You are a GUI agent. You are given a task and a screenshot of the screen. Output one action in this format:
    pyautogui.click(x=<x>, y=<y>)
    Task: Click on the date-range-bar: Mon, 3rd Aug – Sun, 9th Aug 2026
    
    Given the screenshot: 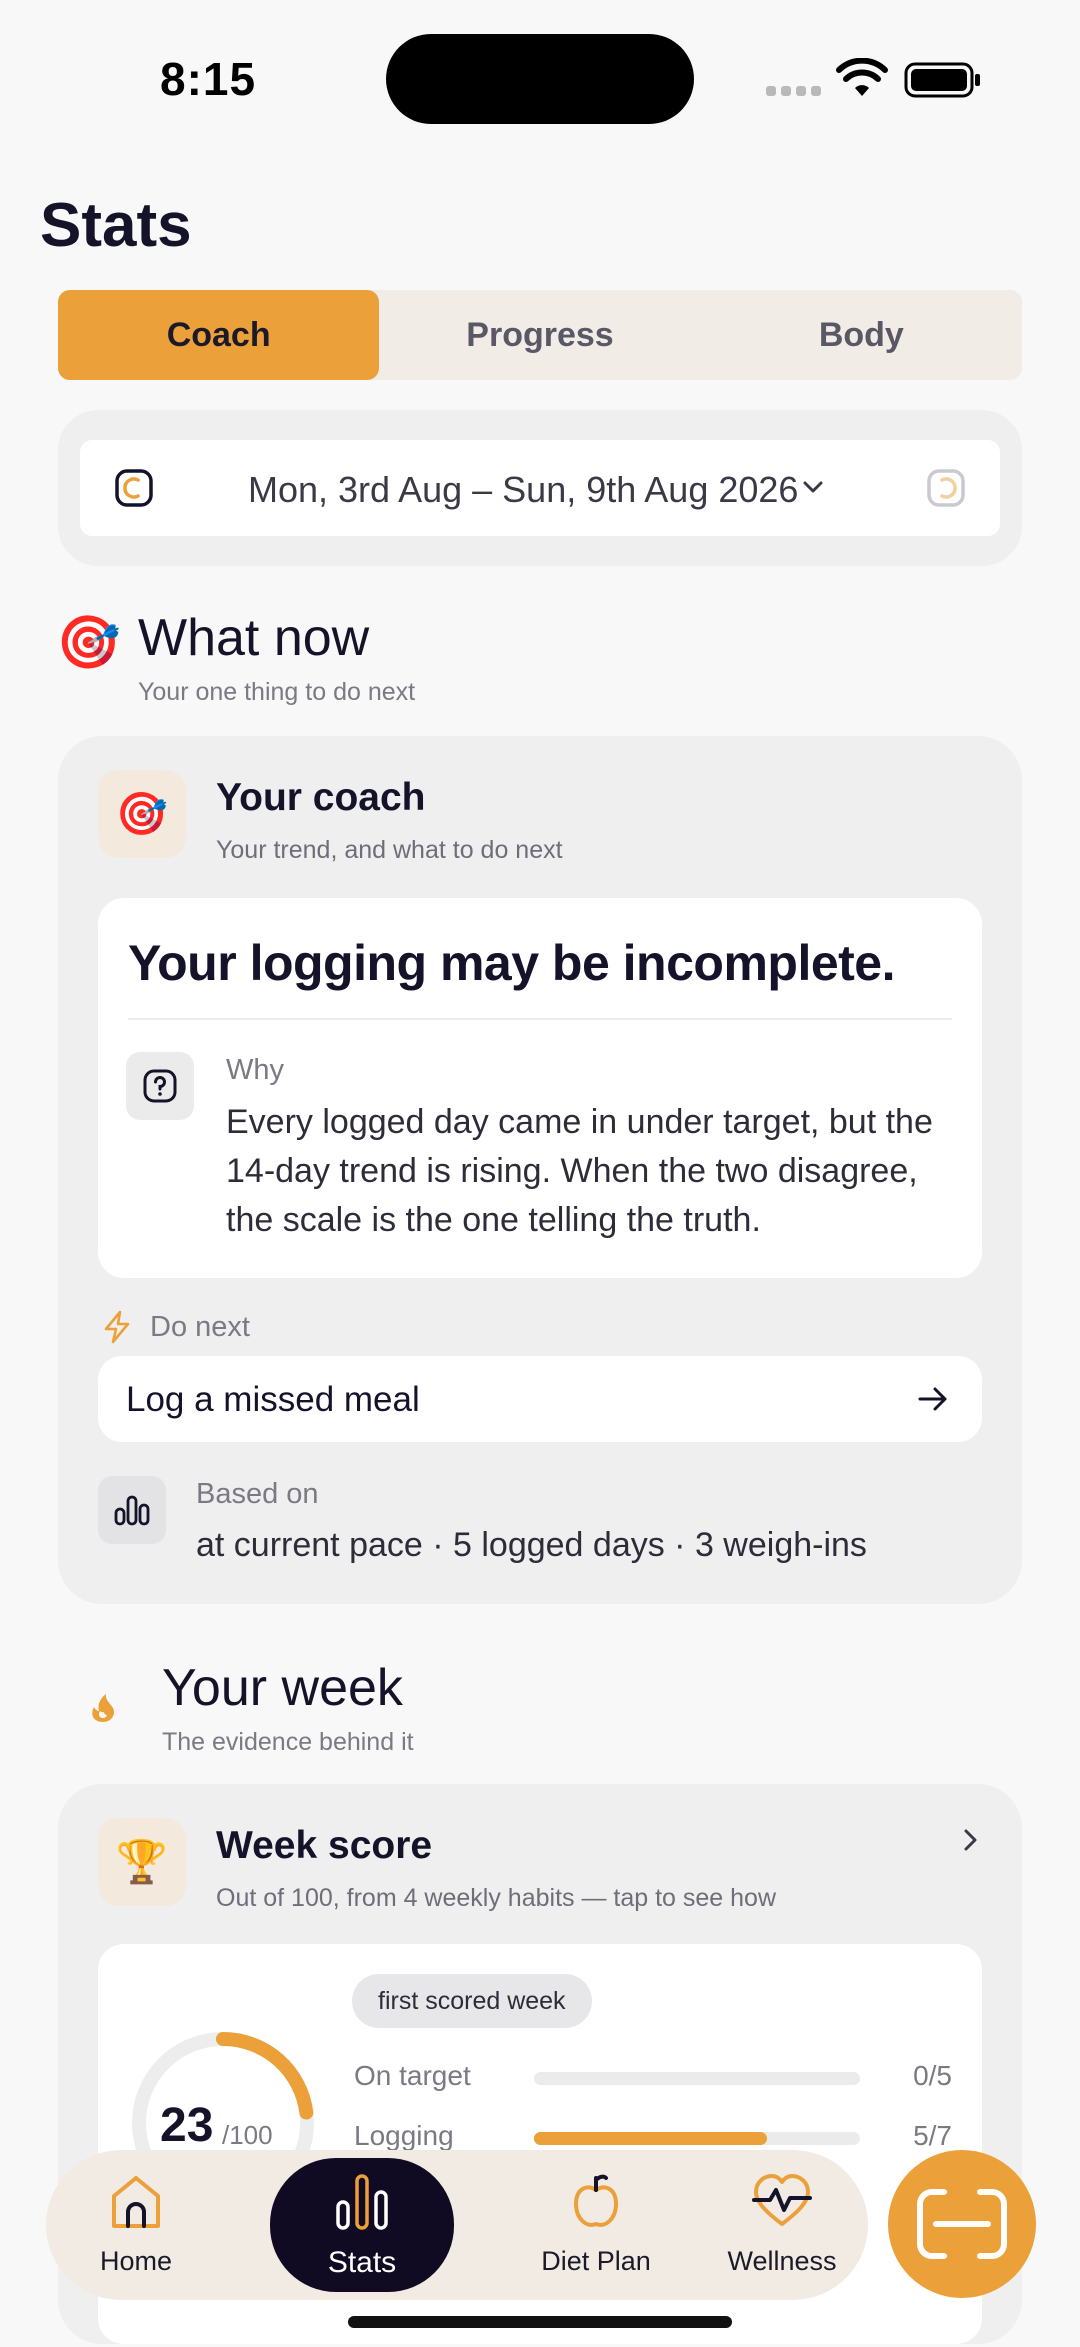 What is the action you would take?
    pyautogui.click(x=540, y=488)
    